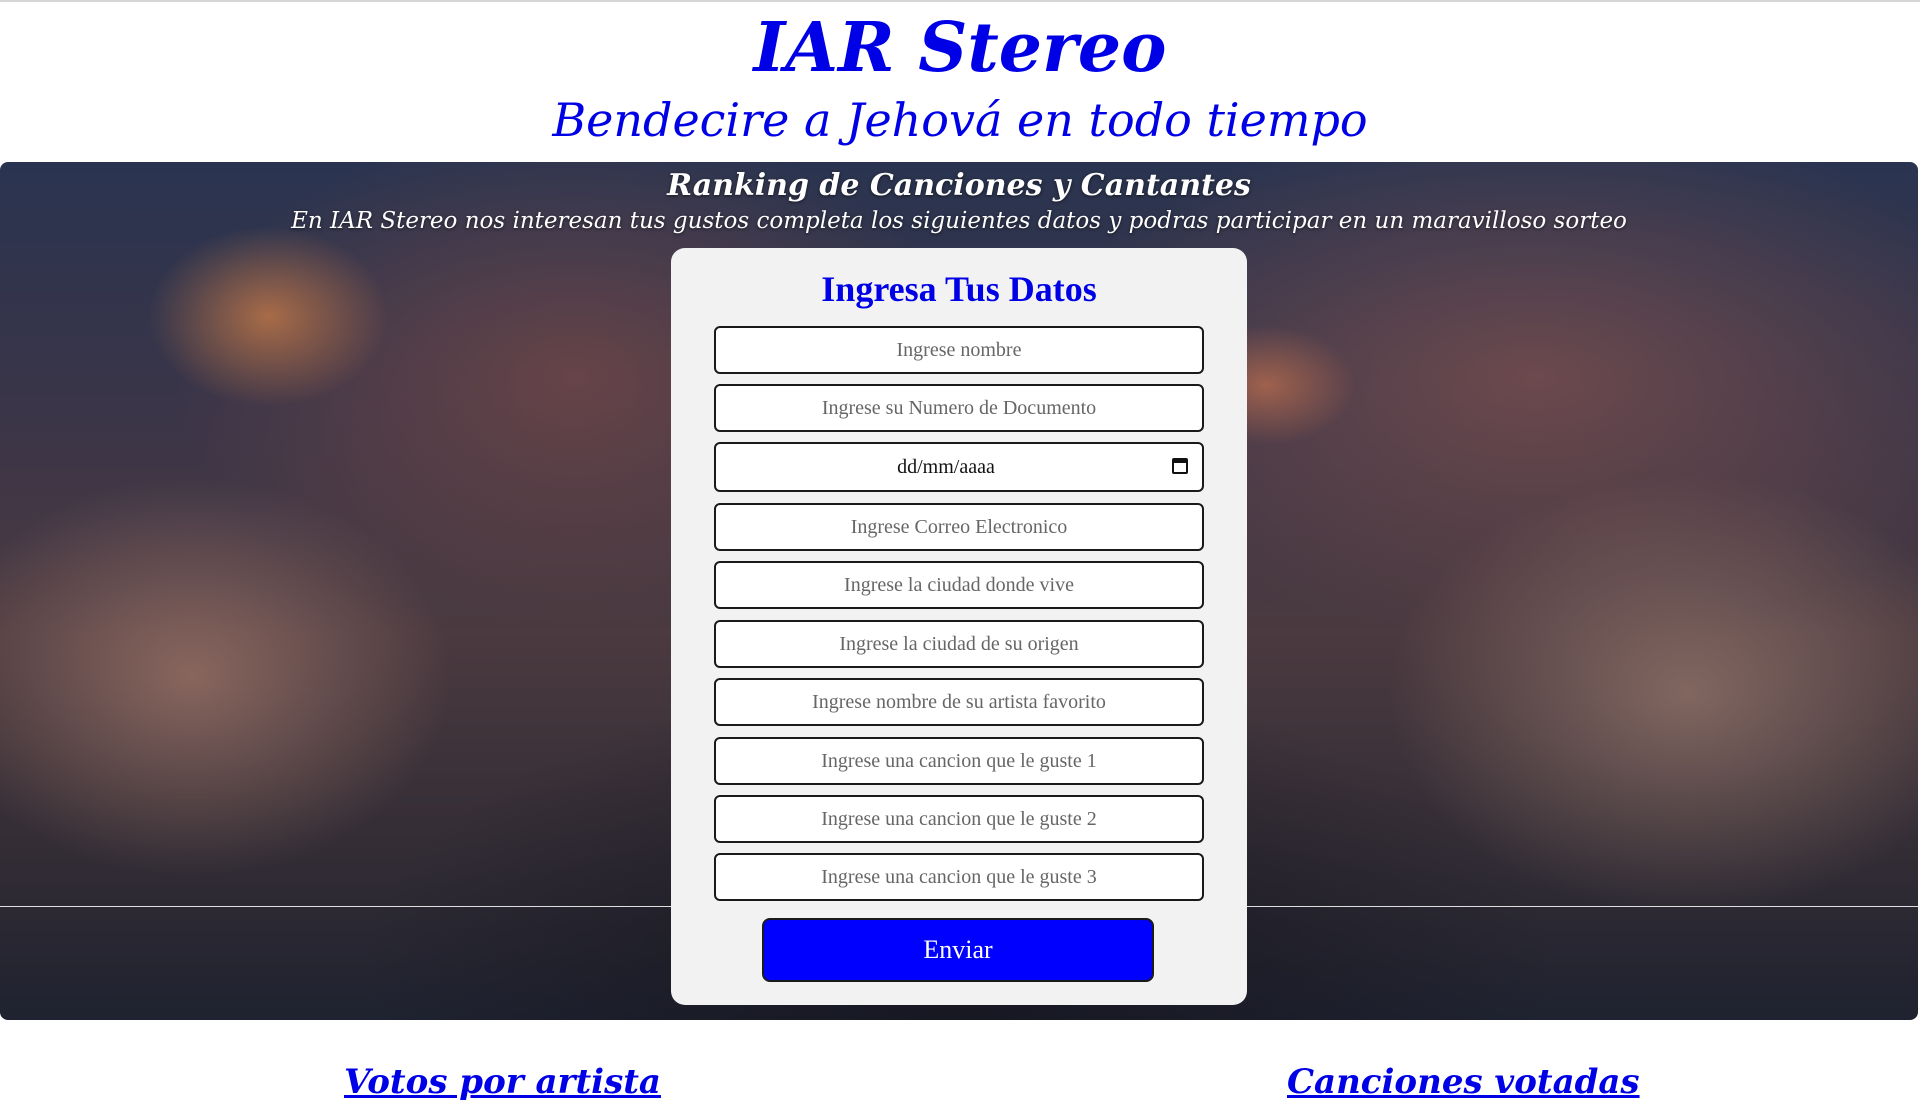 Image resolution: width=1920 pixels, height=1102 pixels. What do you see at coordinates (959, 185) in the screenshot?
I see `hero-title: Ranking de Canciones y Cantantes` at bounding box center [959, 185].